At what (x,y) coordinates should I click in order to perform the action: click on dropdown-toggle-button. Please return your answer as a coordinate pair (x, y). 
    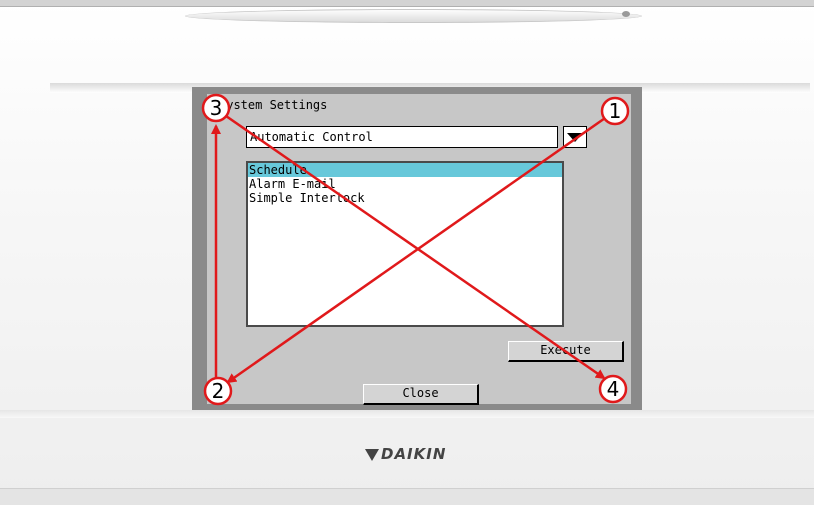
    Looking at the image, I should click on (575, 137).